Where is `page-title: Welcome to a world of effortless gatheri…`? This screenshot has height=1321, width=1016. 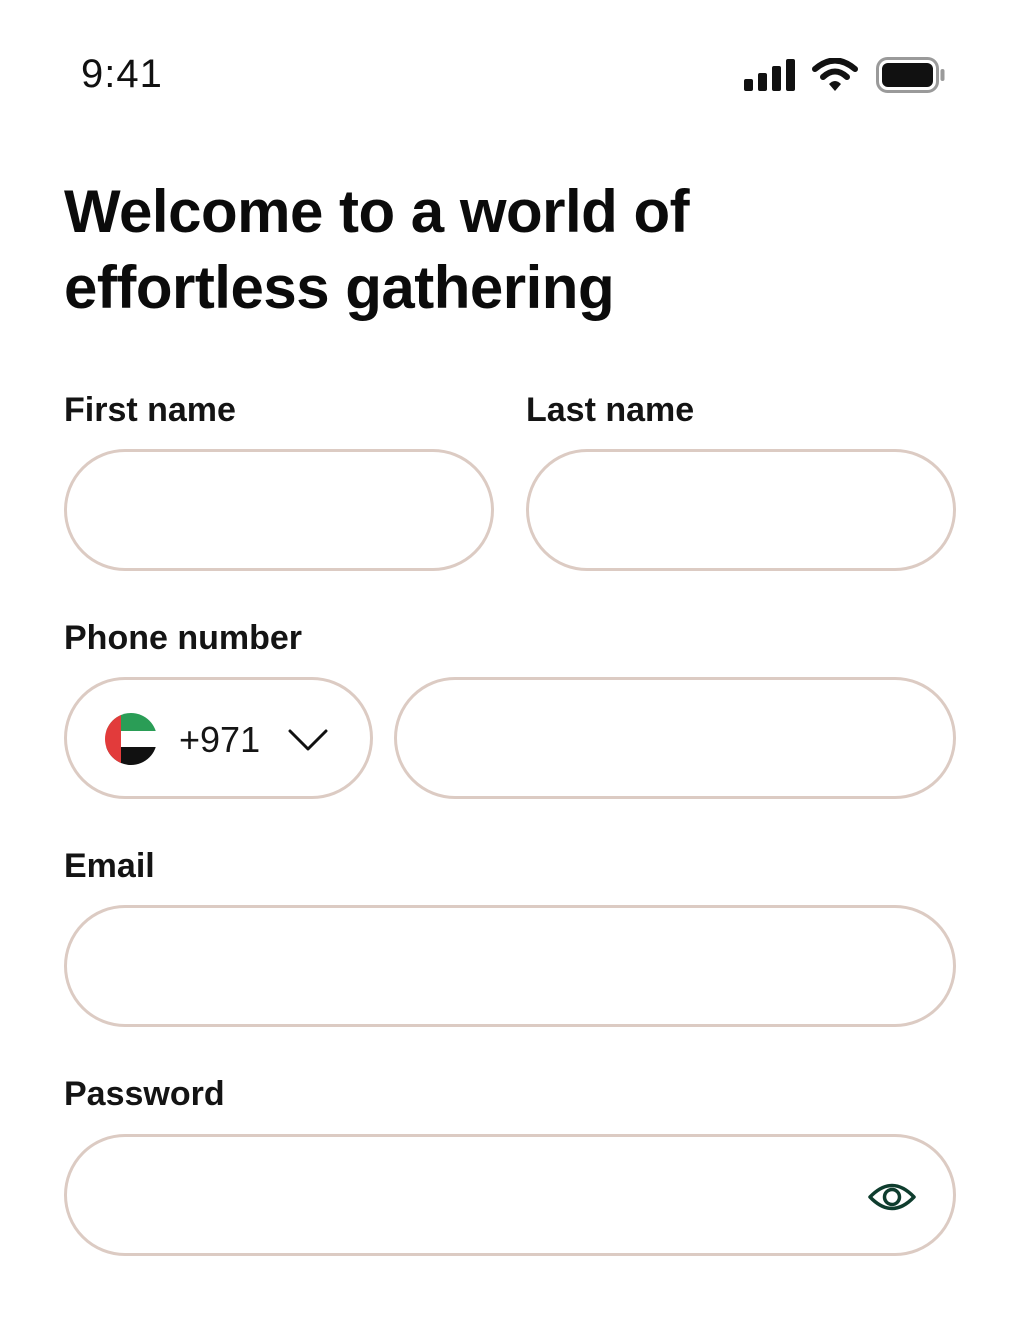
page-title: Welcome to a world of effortless gatheri… is located at coordinates (504, 250).